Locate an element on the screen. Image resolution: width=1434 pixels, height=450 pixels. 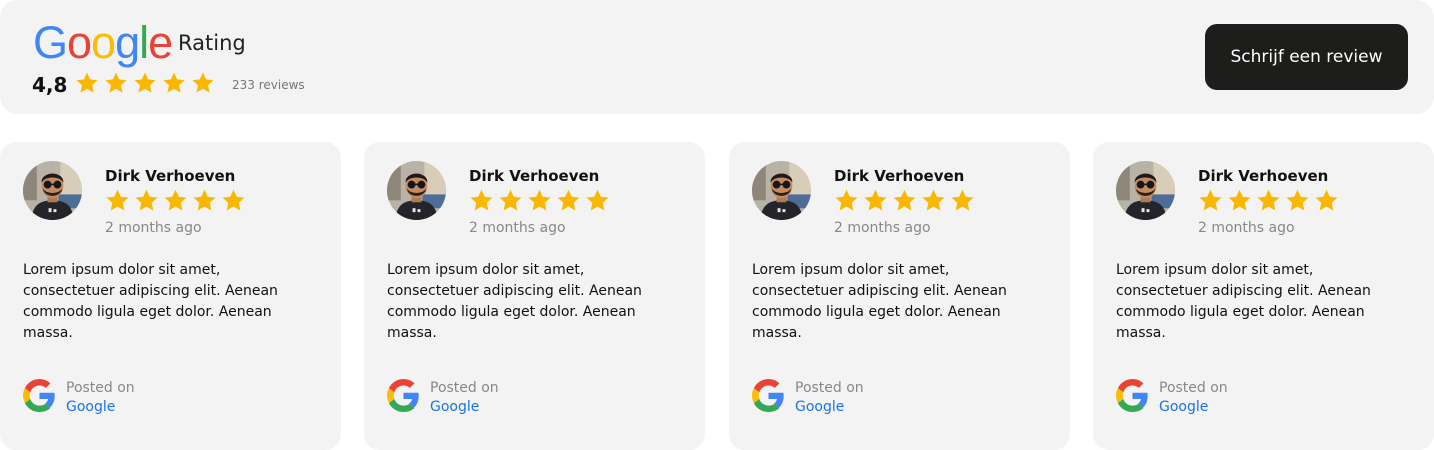
google-logo: G o o g l e is located at coordinates (103, 42).